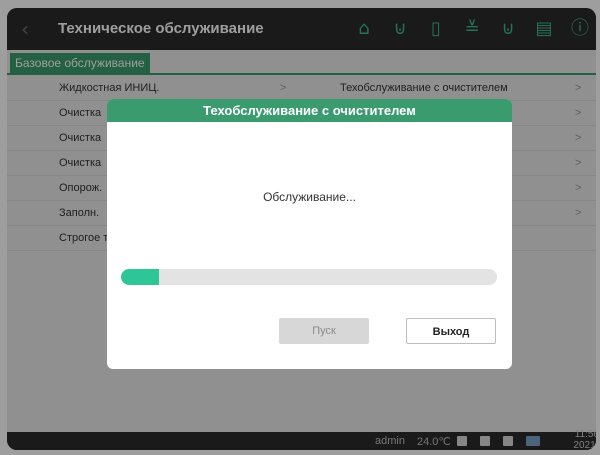  Describe the element at coordinates (309, 110) in the screenshot. I see `dialog-title: Техобслуживание с очистителем` at that location.